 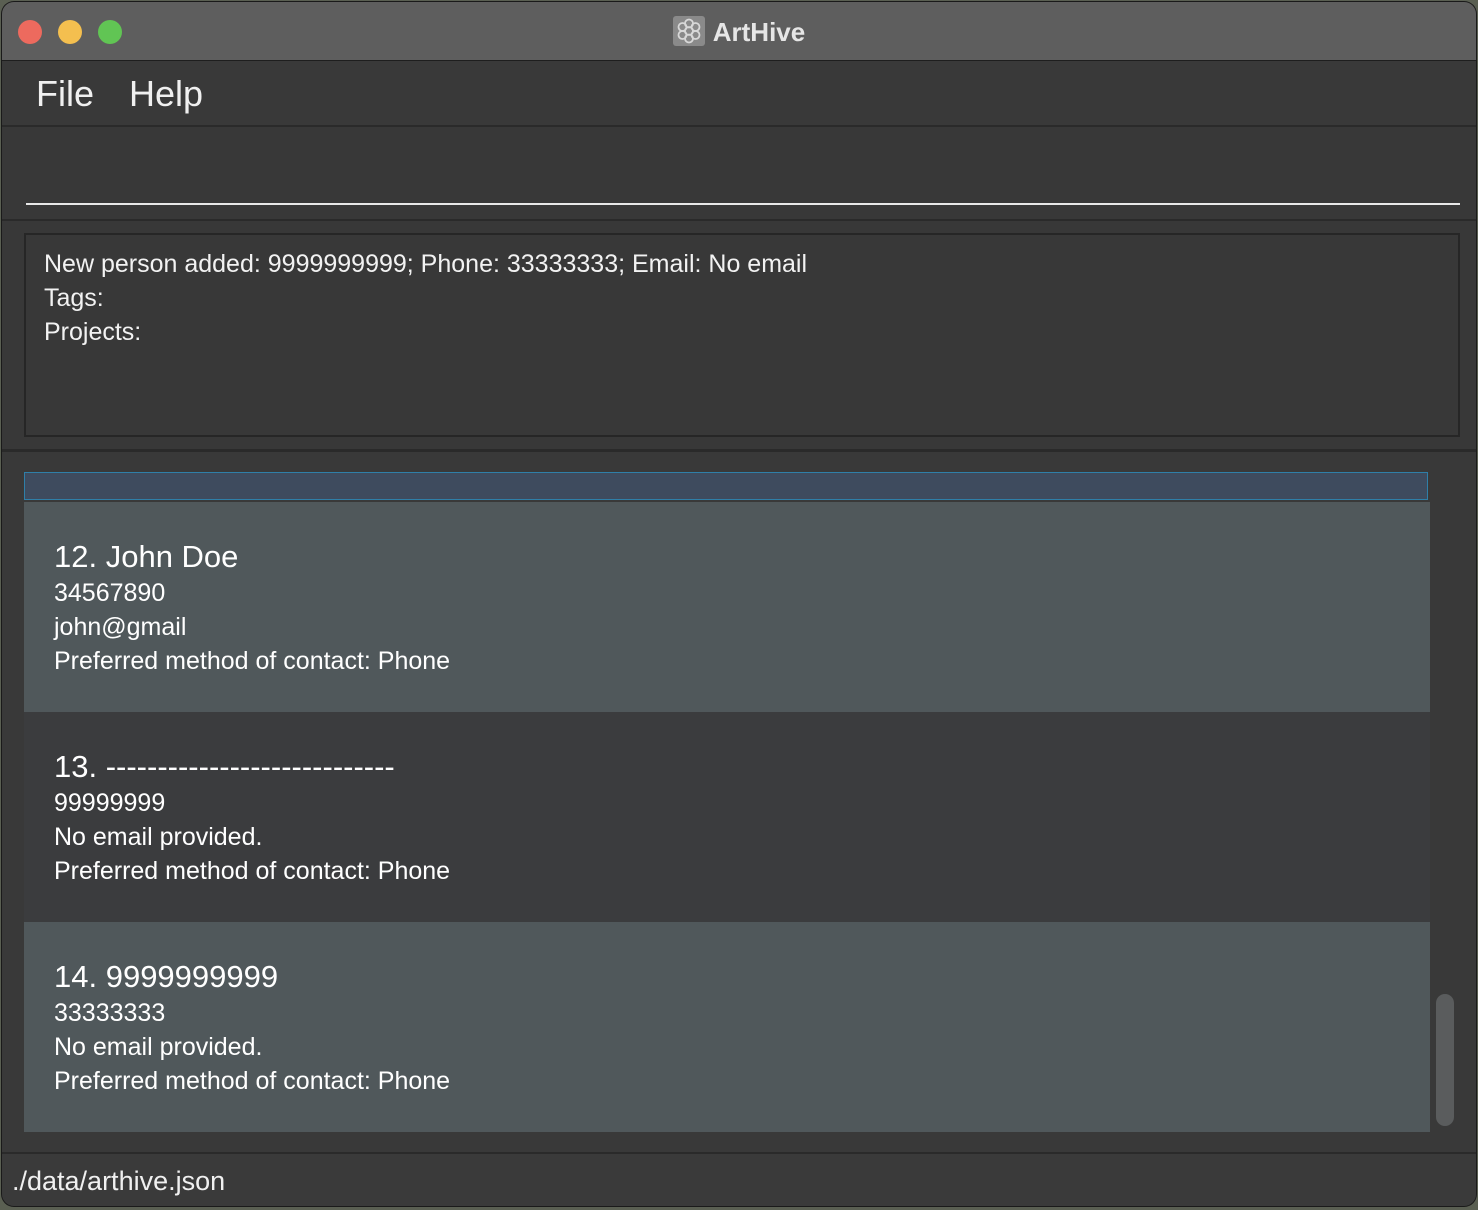 I want to click on status-bar: ./data/arthive.json, so click(x=739, y=1179).